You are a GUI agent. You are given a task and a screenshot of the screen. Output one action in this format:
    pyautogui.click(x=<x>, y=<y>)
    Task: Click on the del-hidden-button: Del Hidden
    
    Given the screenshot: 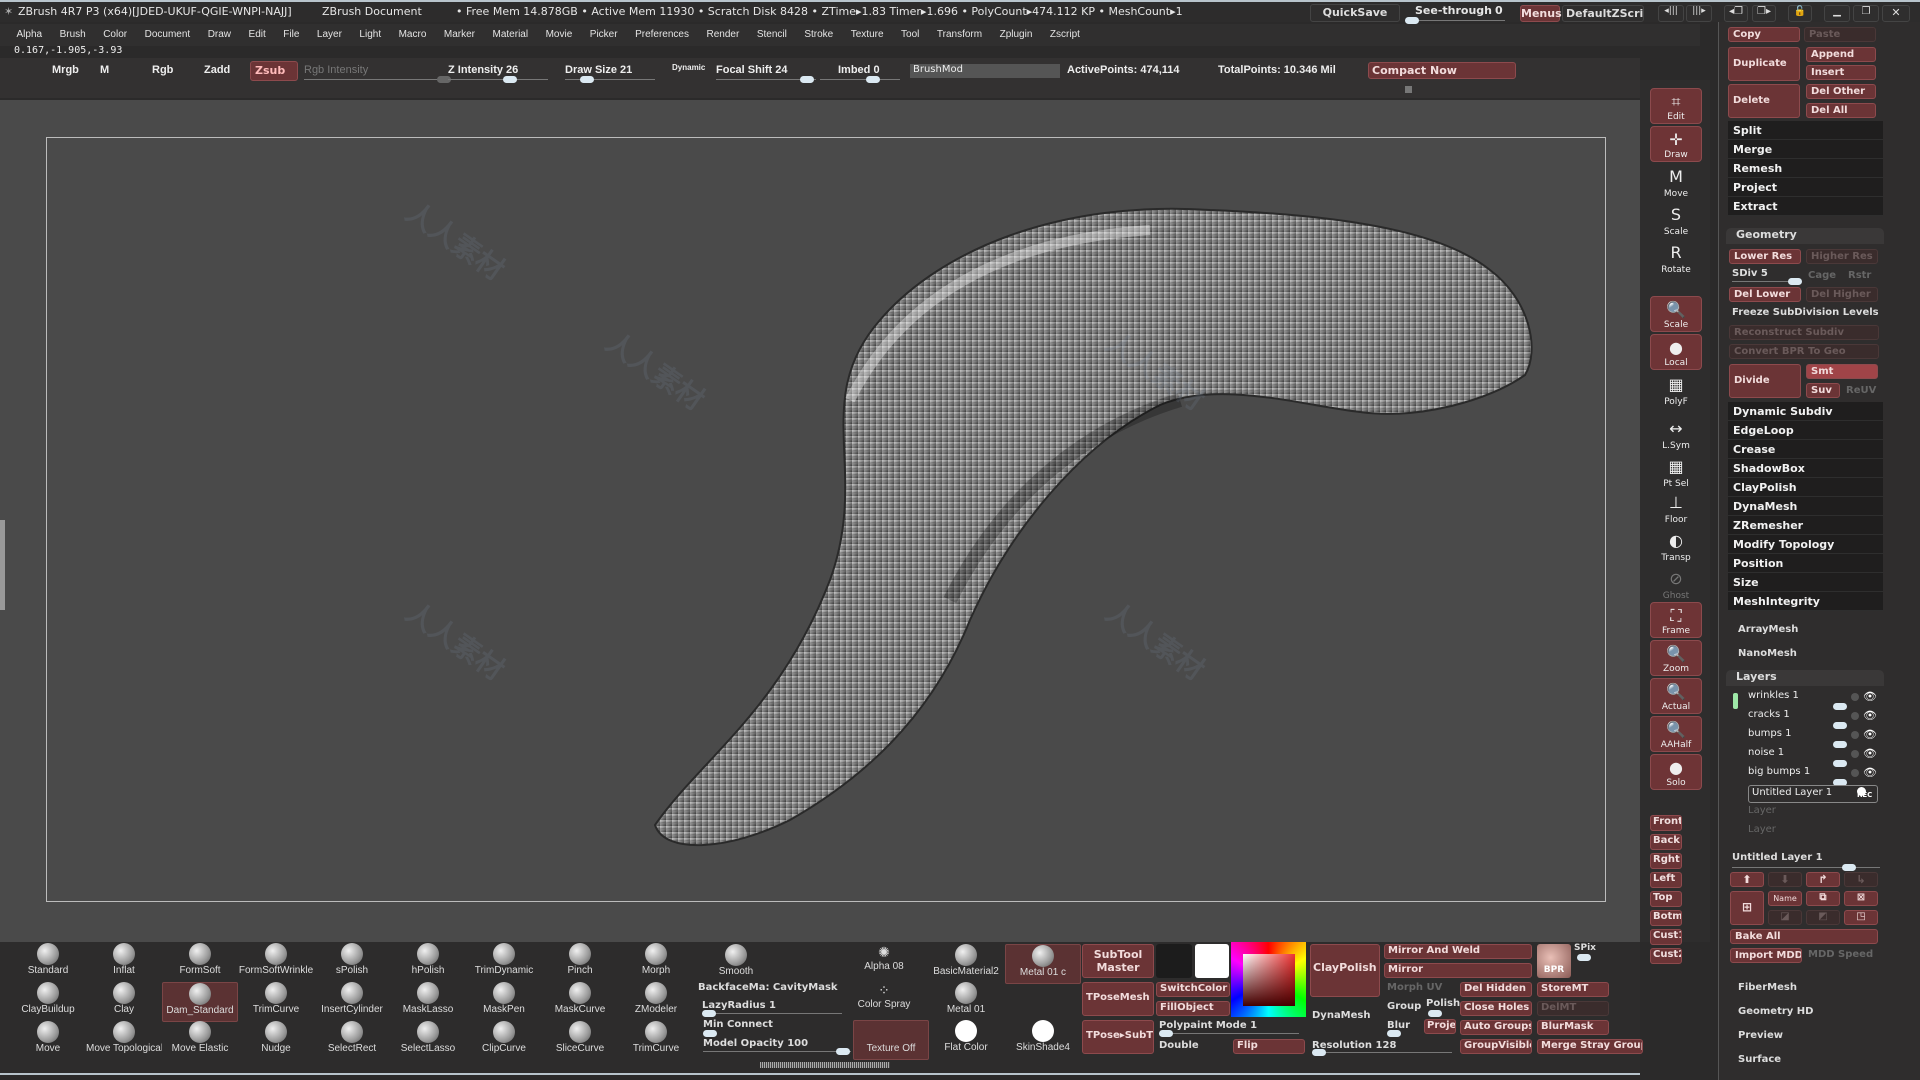 What is the action you would take?
    pyautogui.click(x=1496, y=989)
    